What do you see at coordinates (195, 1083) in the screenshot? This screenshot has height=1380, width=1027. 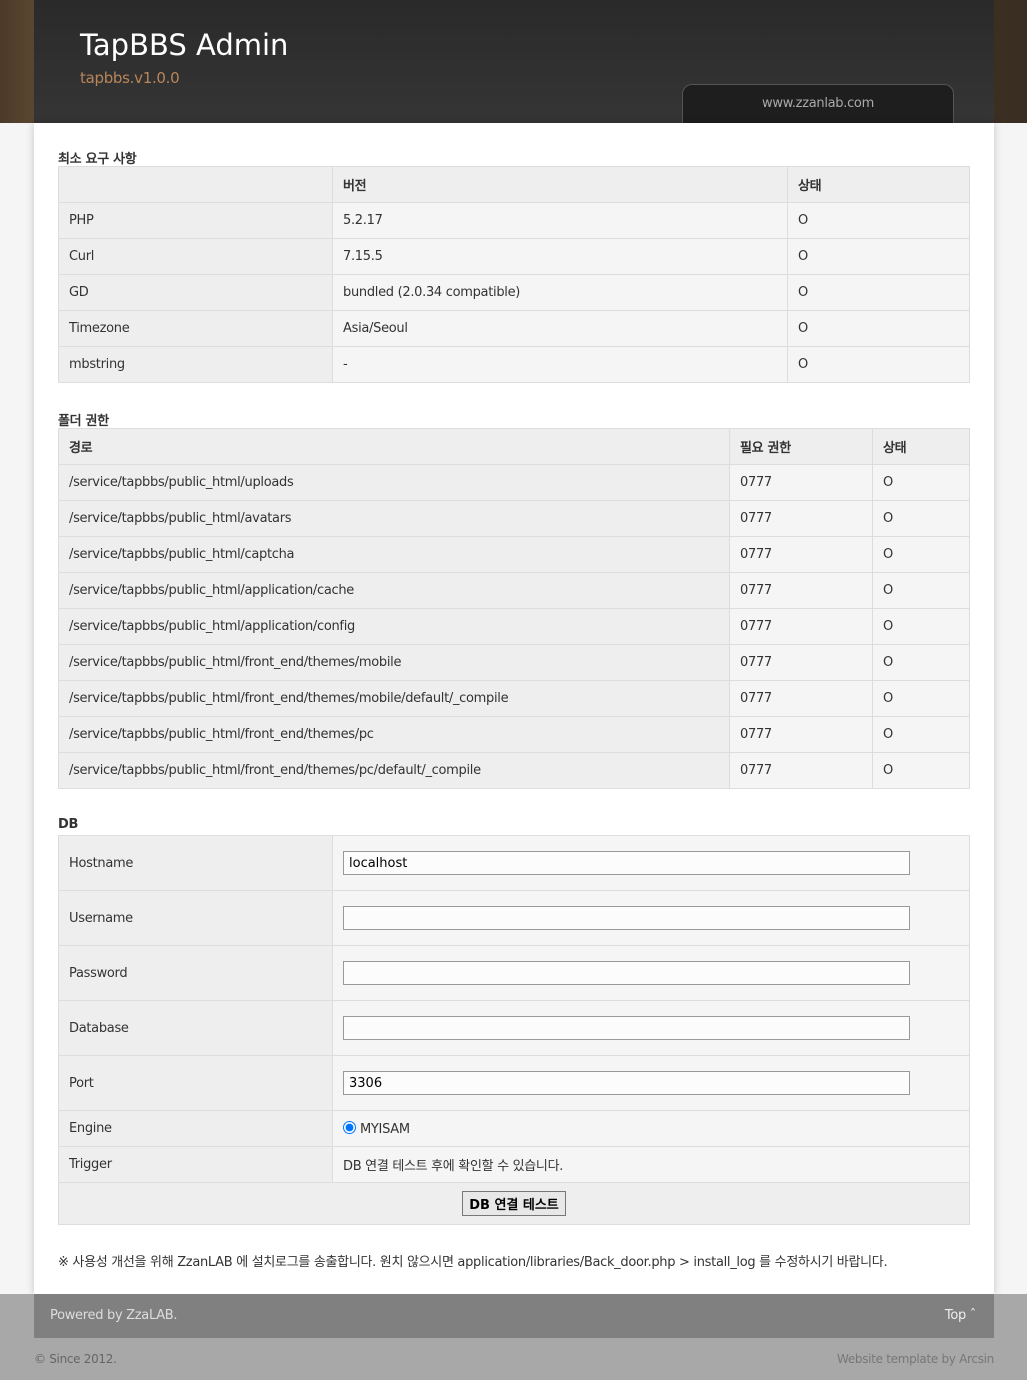 I see `field-label: Port` at bounding box center [195, 1083].